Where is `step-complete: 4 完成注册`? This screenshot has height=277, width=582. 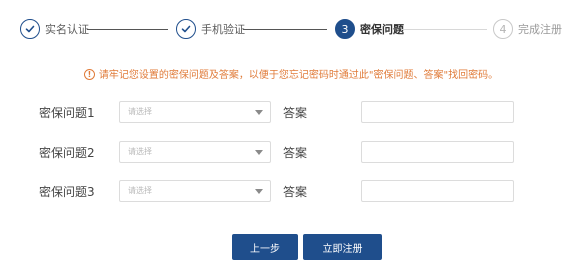 step-complete: 4 完成注册 is located at coordinates (527, 29).